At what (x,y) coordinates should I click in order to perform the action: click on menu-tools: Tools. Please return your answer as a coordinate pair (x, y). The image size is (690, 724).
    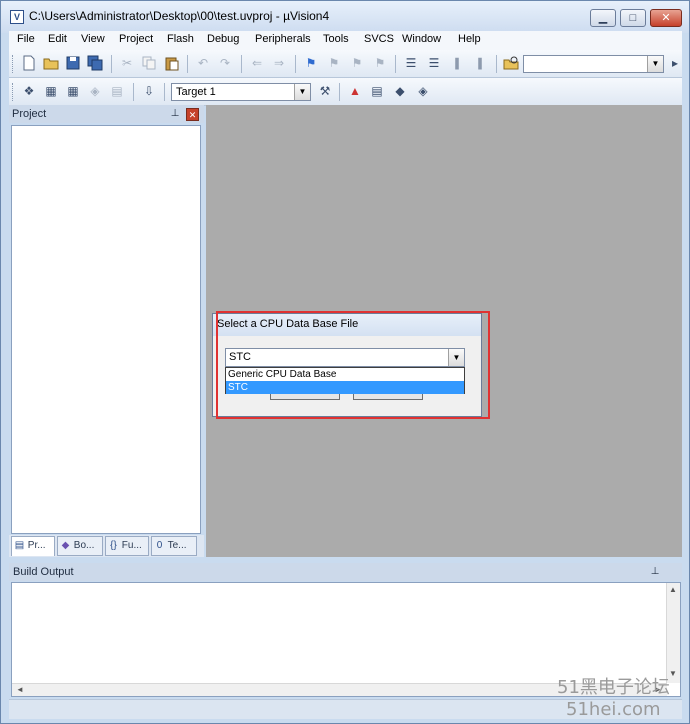
    Looking at the image, I should click on (336, 39).